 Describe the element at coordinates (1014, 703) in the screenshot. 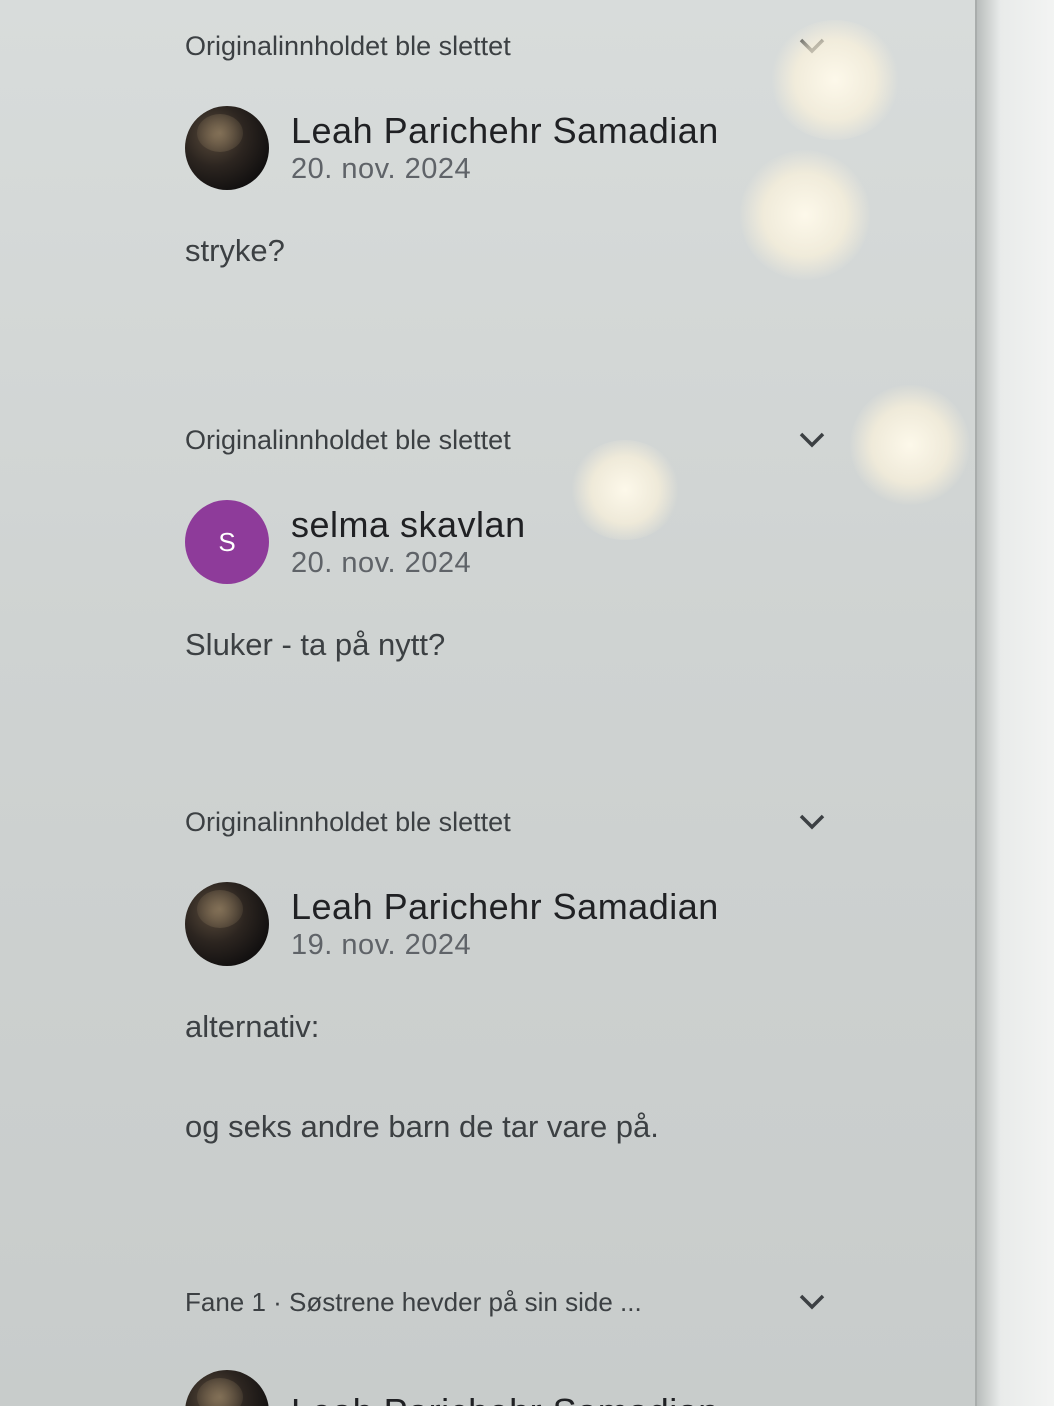

I see `monitor-bezel` at that location.